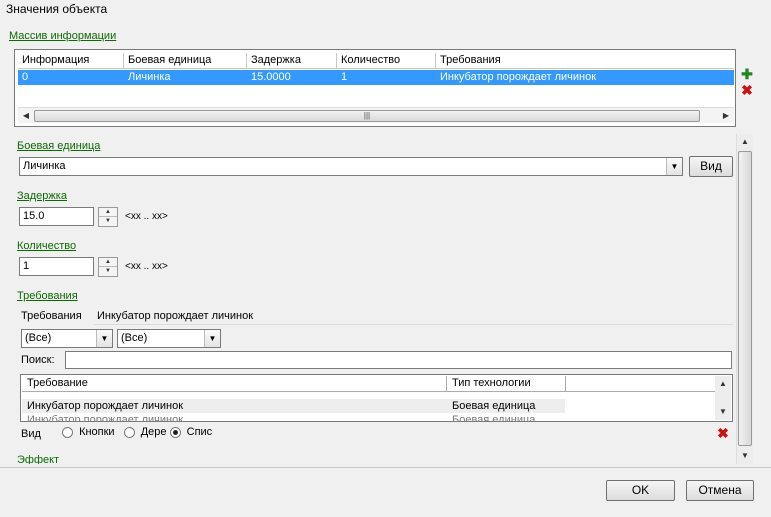 This screenshot has height=517, width=771. I want to click on quantity-range-hint: <xx .. xx>, so click(146, 266).